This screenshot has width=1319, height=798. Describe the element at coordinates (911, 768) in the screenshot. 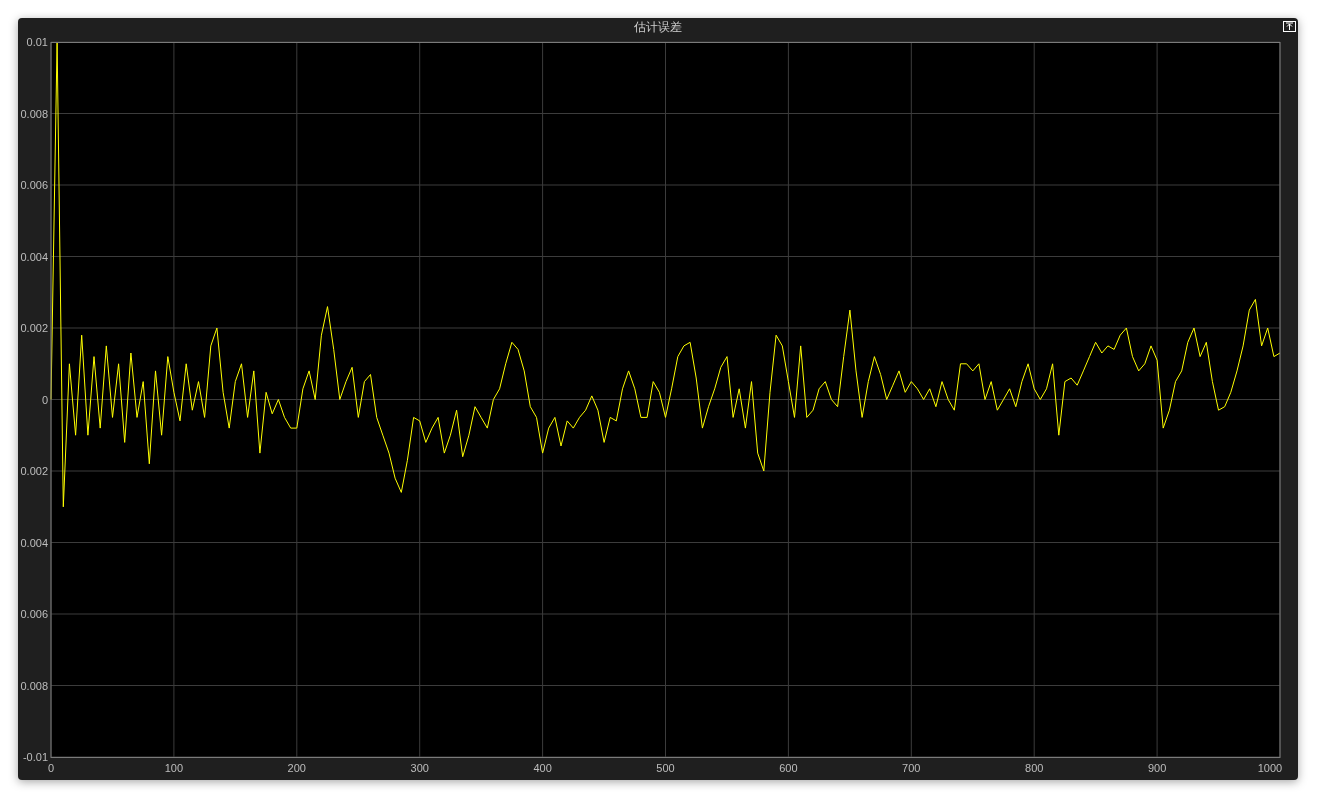

I see `x-tick-label: 700` at that location.